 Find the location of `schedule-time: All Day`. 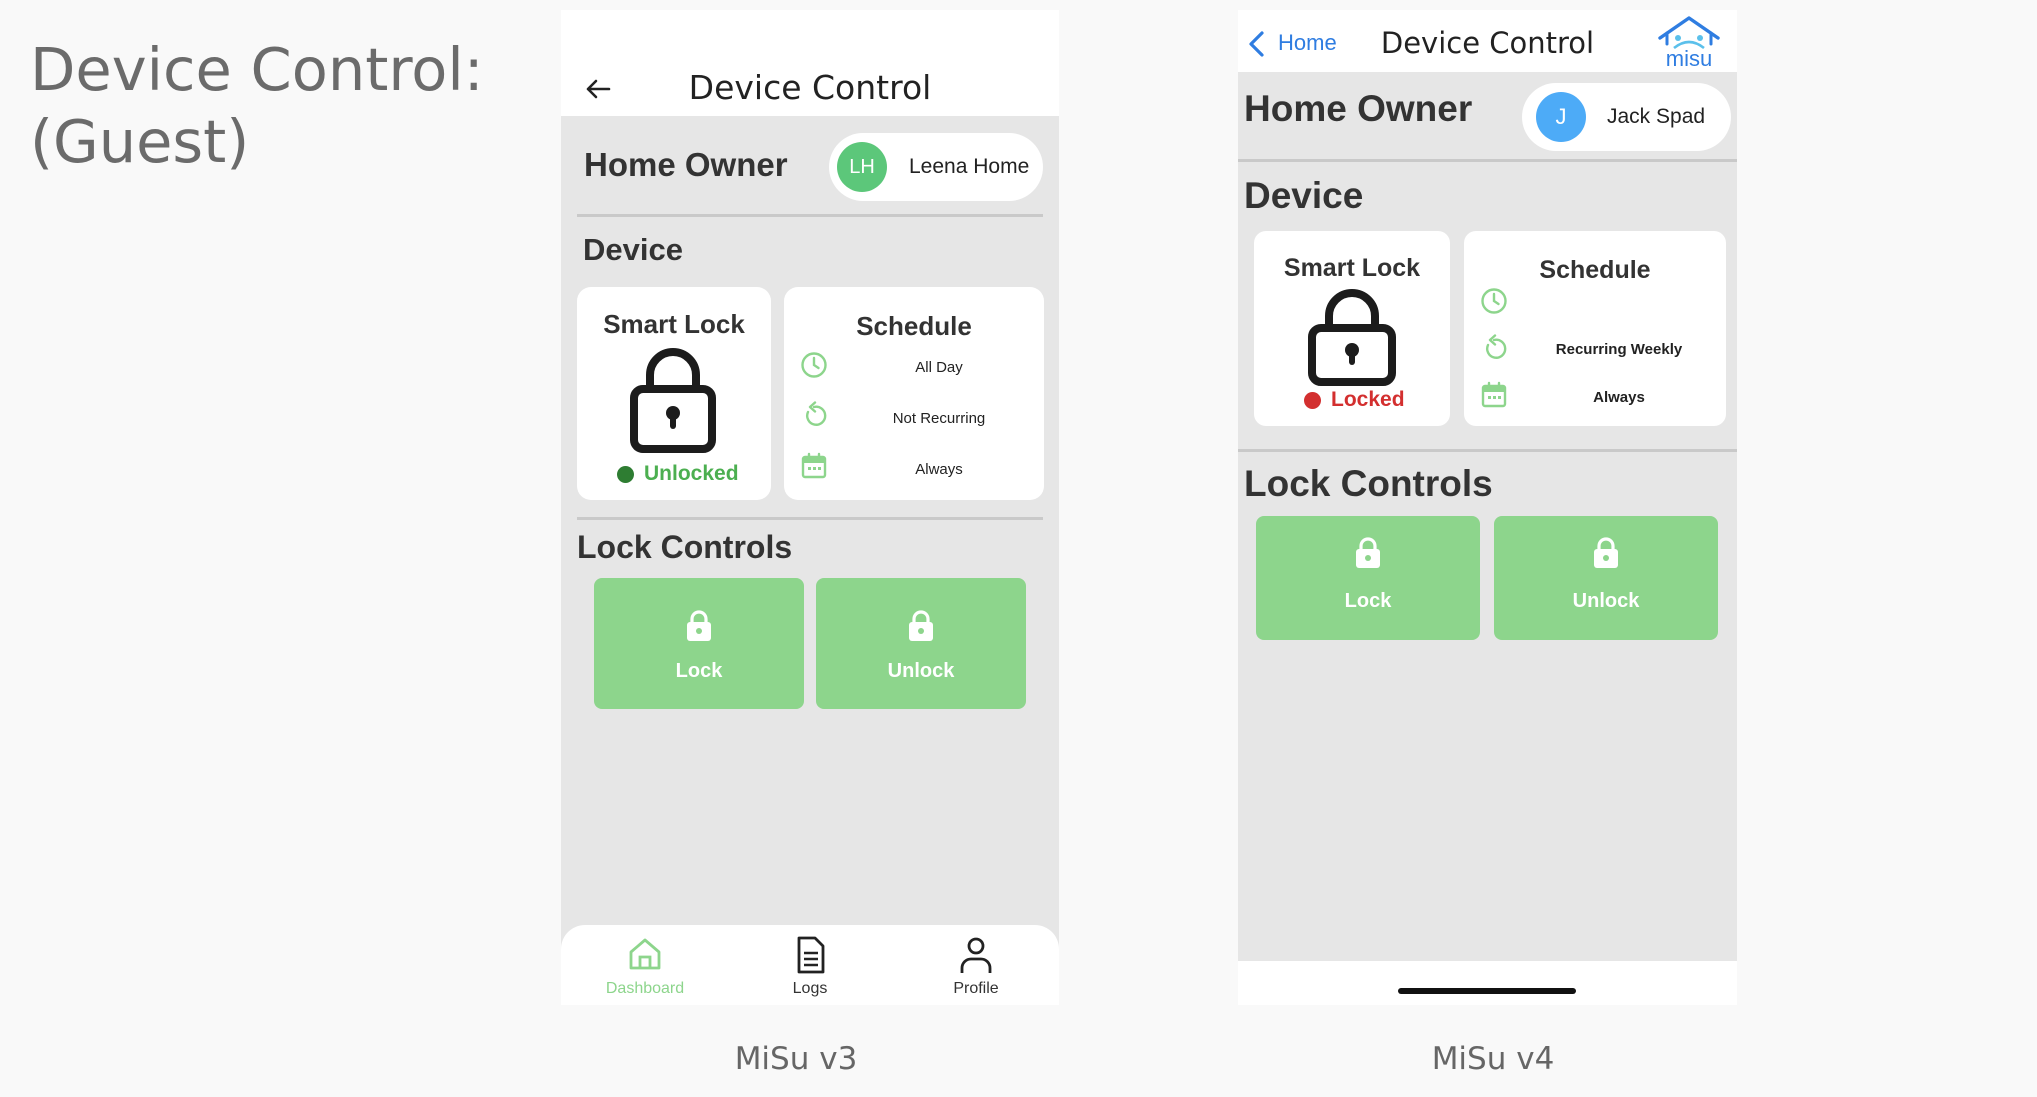

schedule-time: All Day is located at coordinates (939, 367).